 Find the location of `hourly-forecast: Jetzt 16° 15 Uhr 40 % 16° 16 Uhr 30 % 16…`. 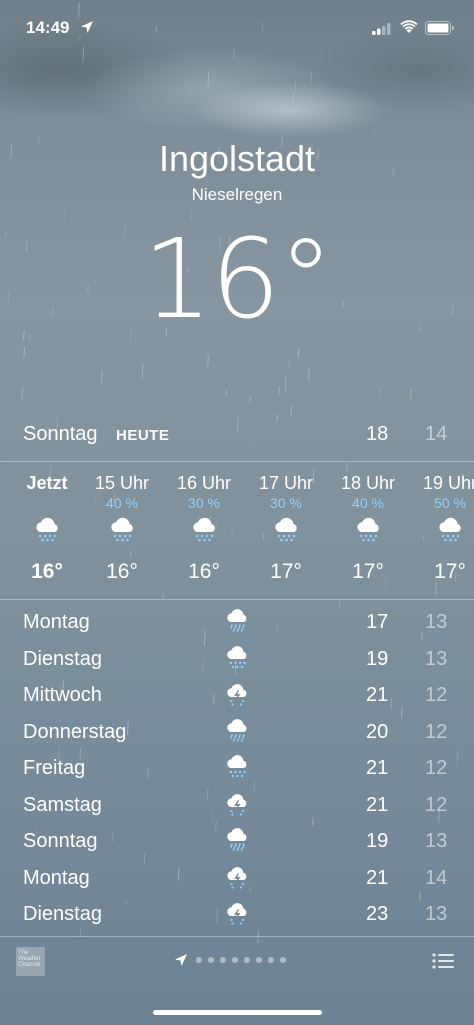

hourly-forecast: Jetzt 16° 15 Uhr 40 % 16° 16 Uhr 30 % 16… is located at coordinates (237, 530).